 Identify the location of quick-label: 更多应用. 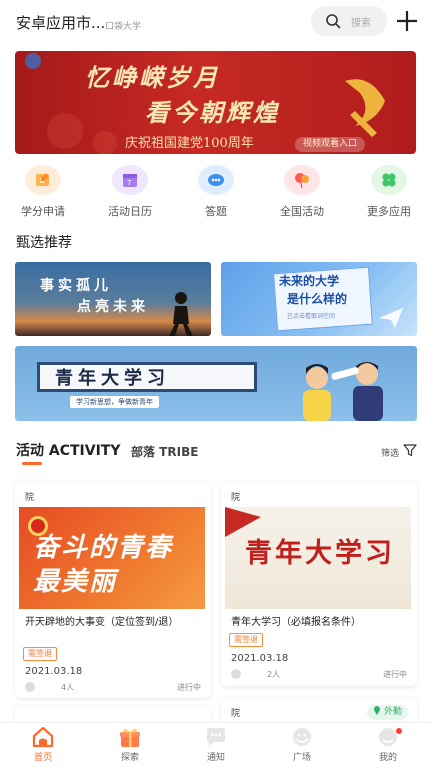
(389, 211).